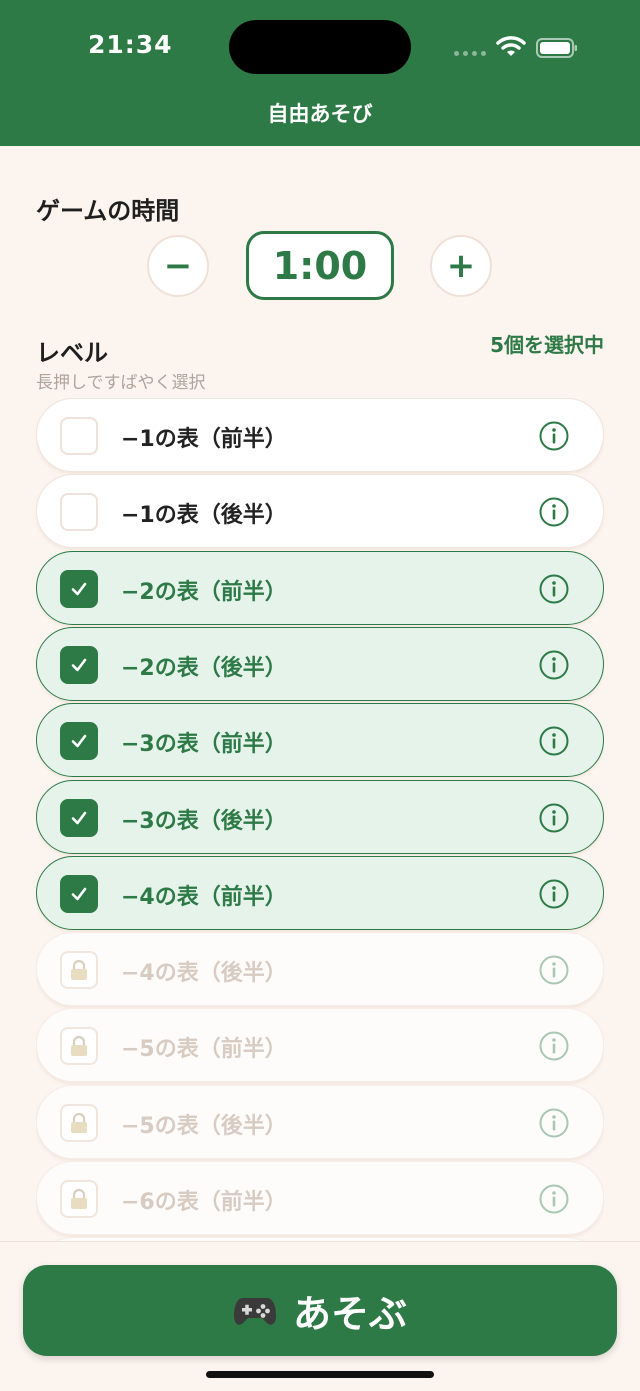 The width and height of the screenshot is (640, 1391). What do you see at coordinates (320, 587) in the screenshot?
I see `level-row: −2の表（前半）` at bounding box center [320, 587].